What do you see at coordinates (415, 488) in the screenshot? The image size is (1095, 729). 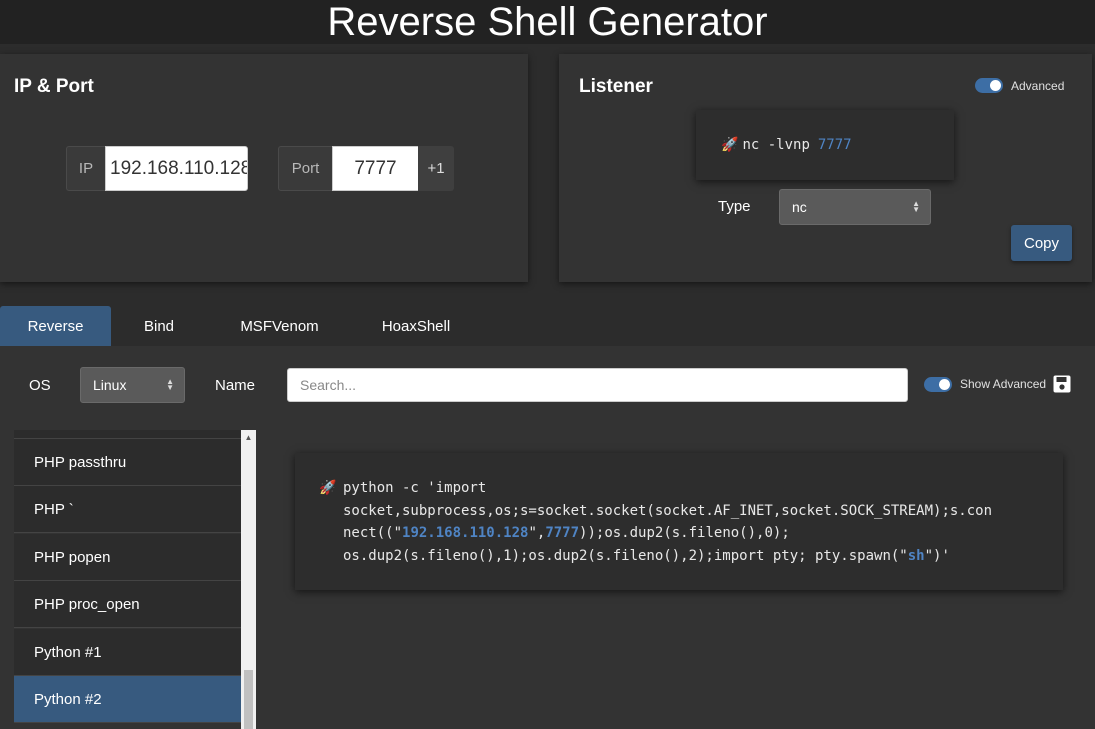 I see `payload-line: python -c 'import` at bounding box center [415, 488].